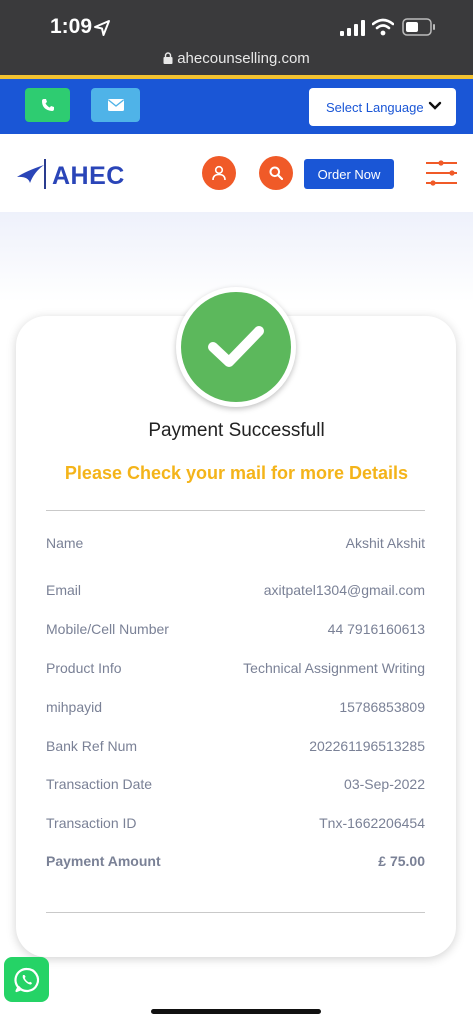  What do you see at coordinates (376, 629) in the screenshot?
I see `detail-value: 44 7916160613` at bounding box center [376, 629].